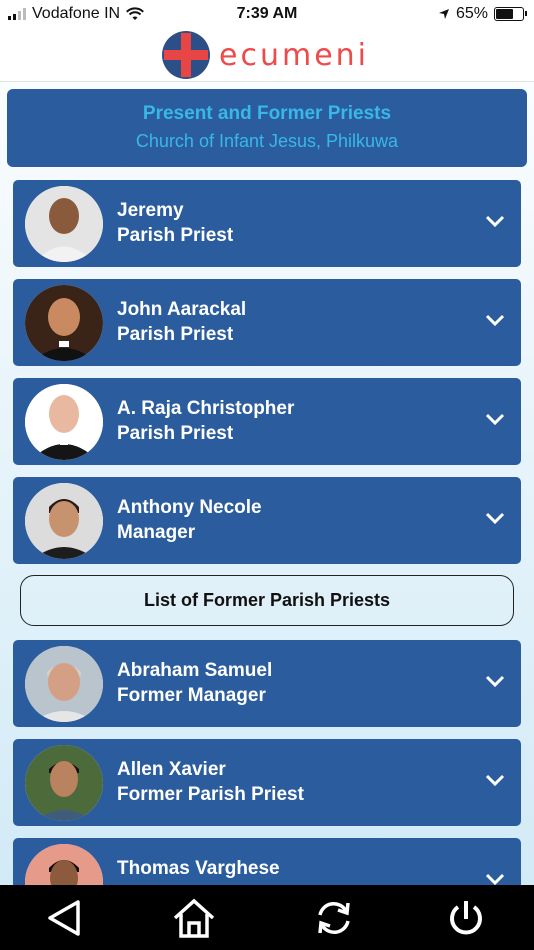 The width and height of the screenshot is (534, 950). What do you see at coordinates (443, 14) in the screenshot?
I see `location-arrow-icon` at bounding box center [443, 14].